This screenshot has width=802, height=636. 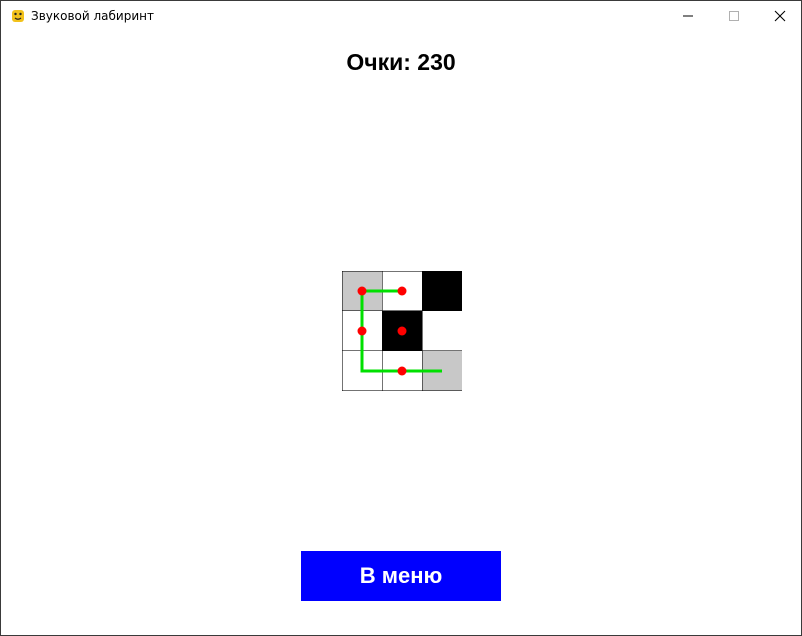 What do you see at coordinates (401, 16) in the screenshot?
I see `title-bar: Звуковой лабиринт` at bounding box center [401, 16].